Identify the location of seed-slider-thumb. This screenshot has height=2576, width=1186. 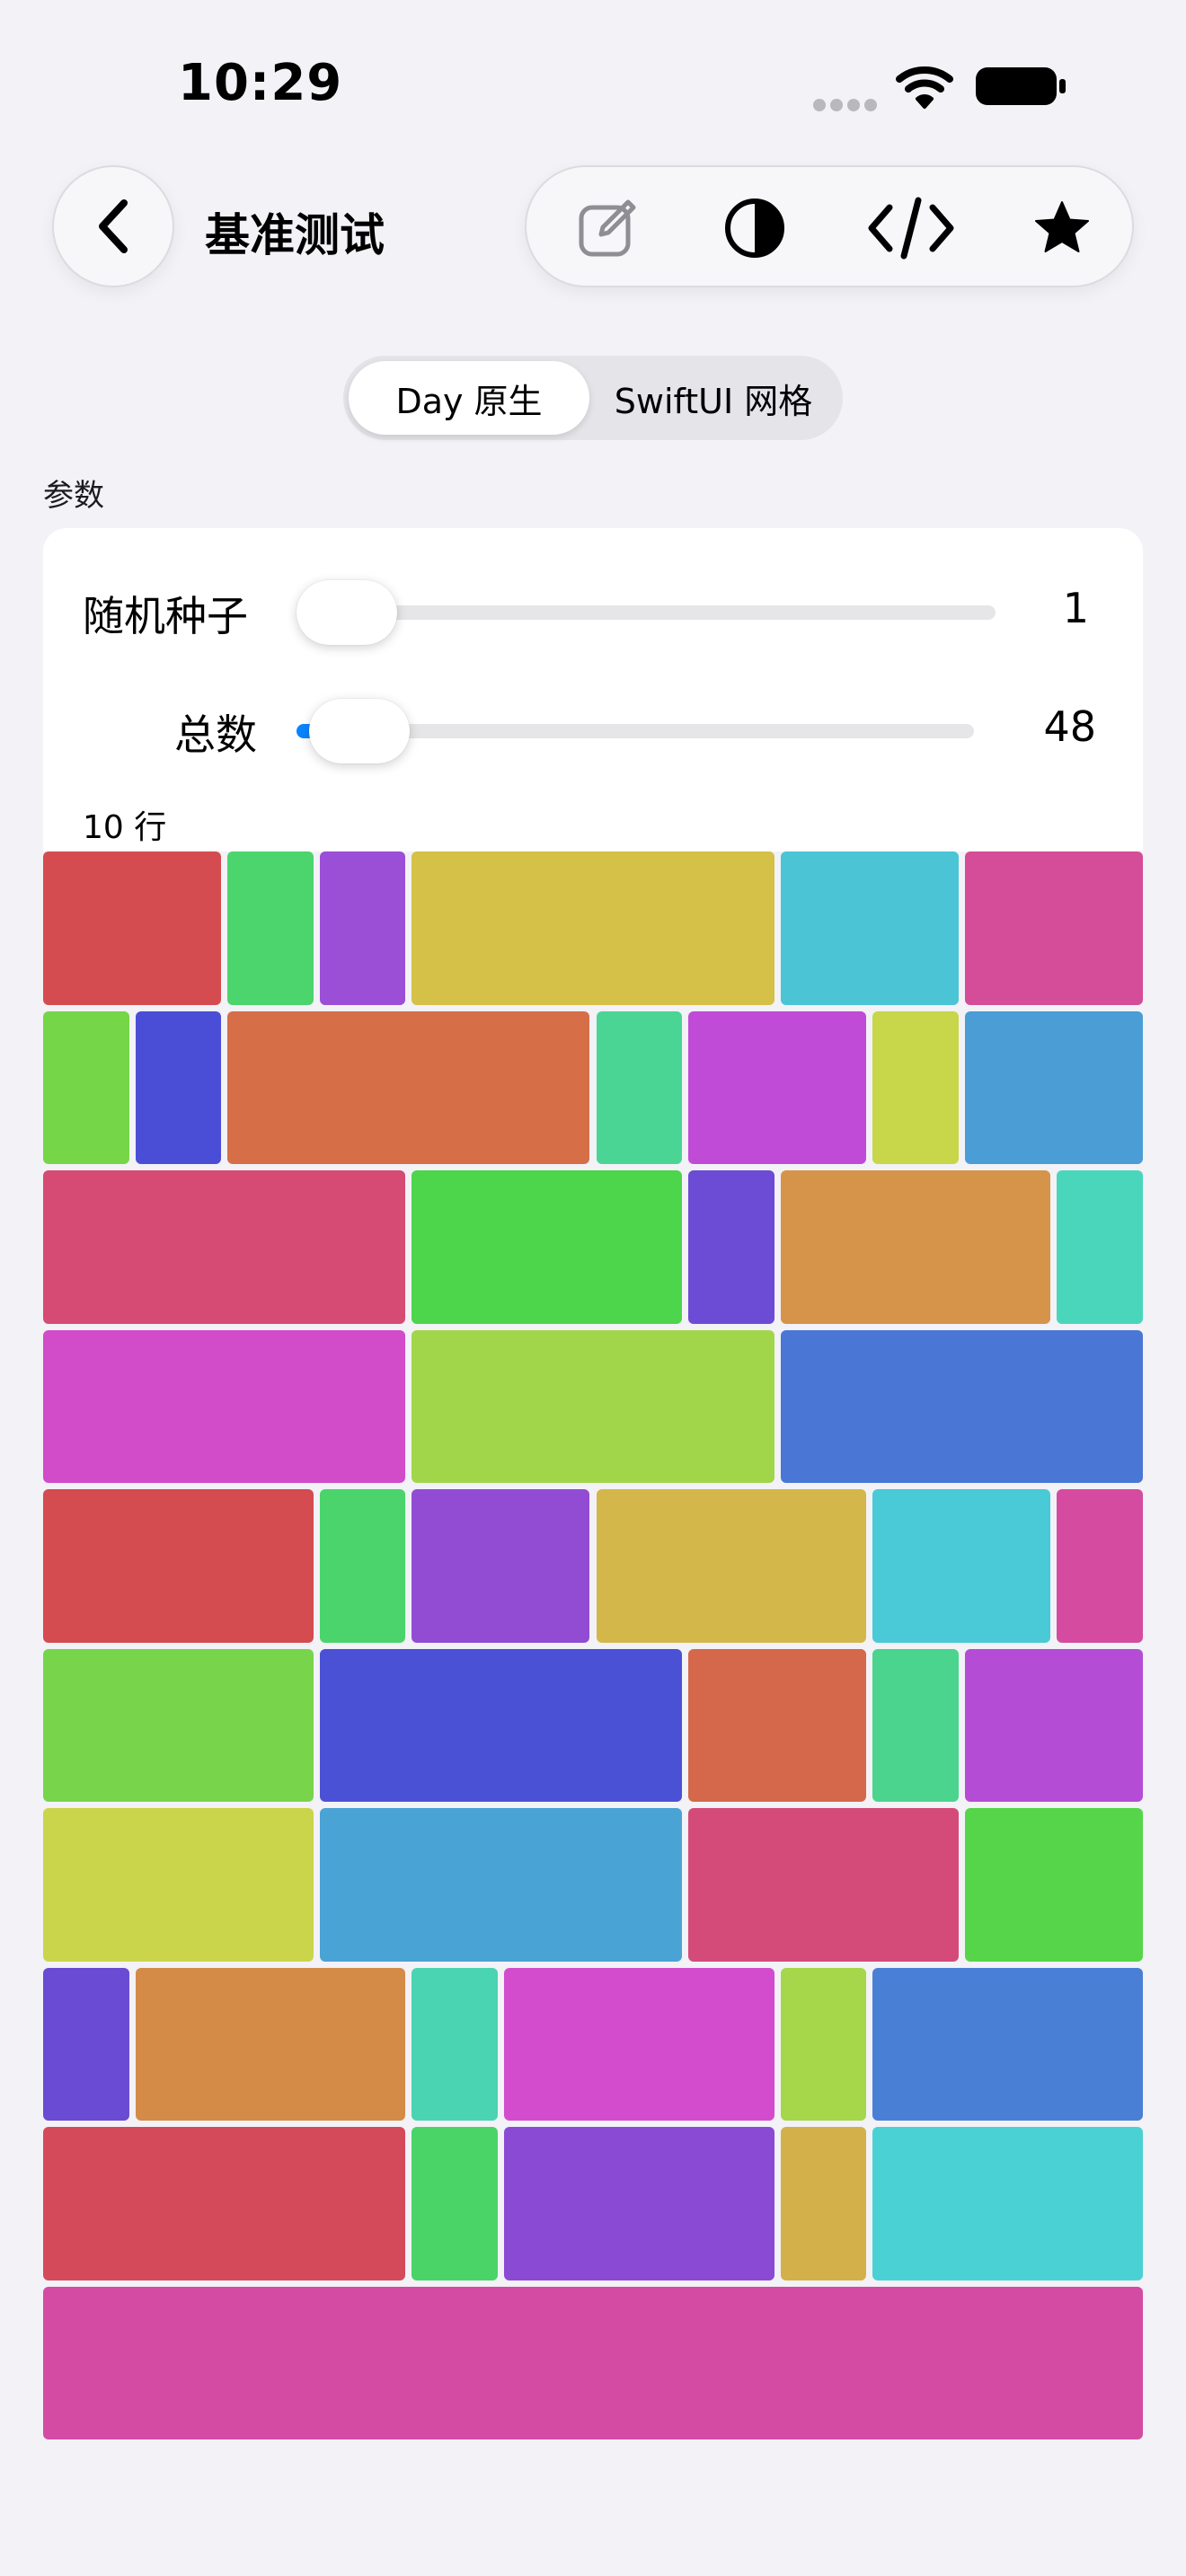
(346, 612).